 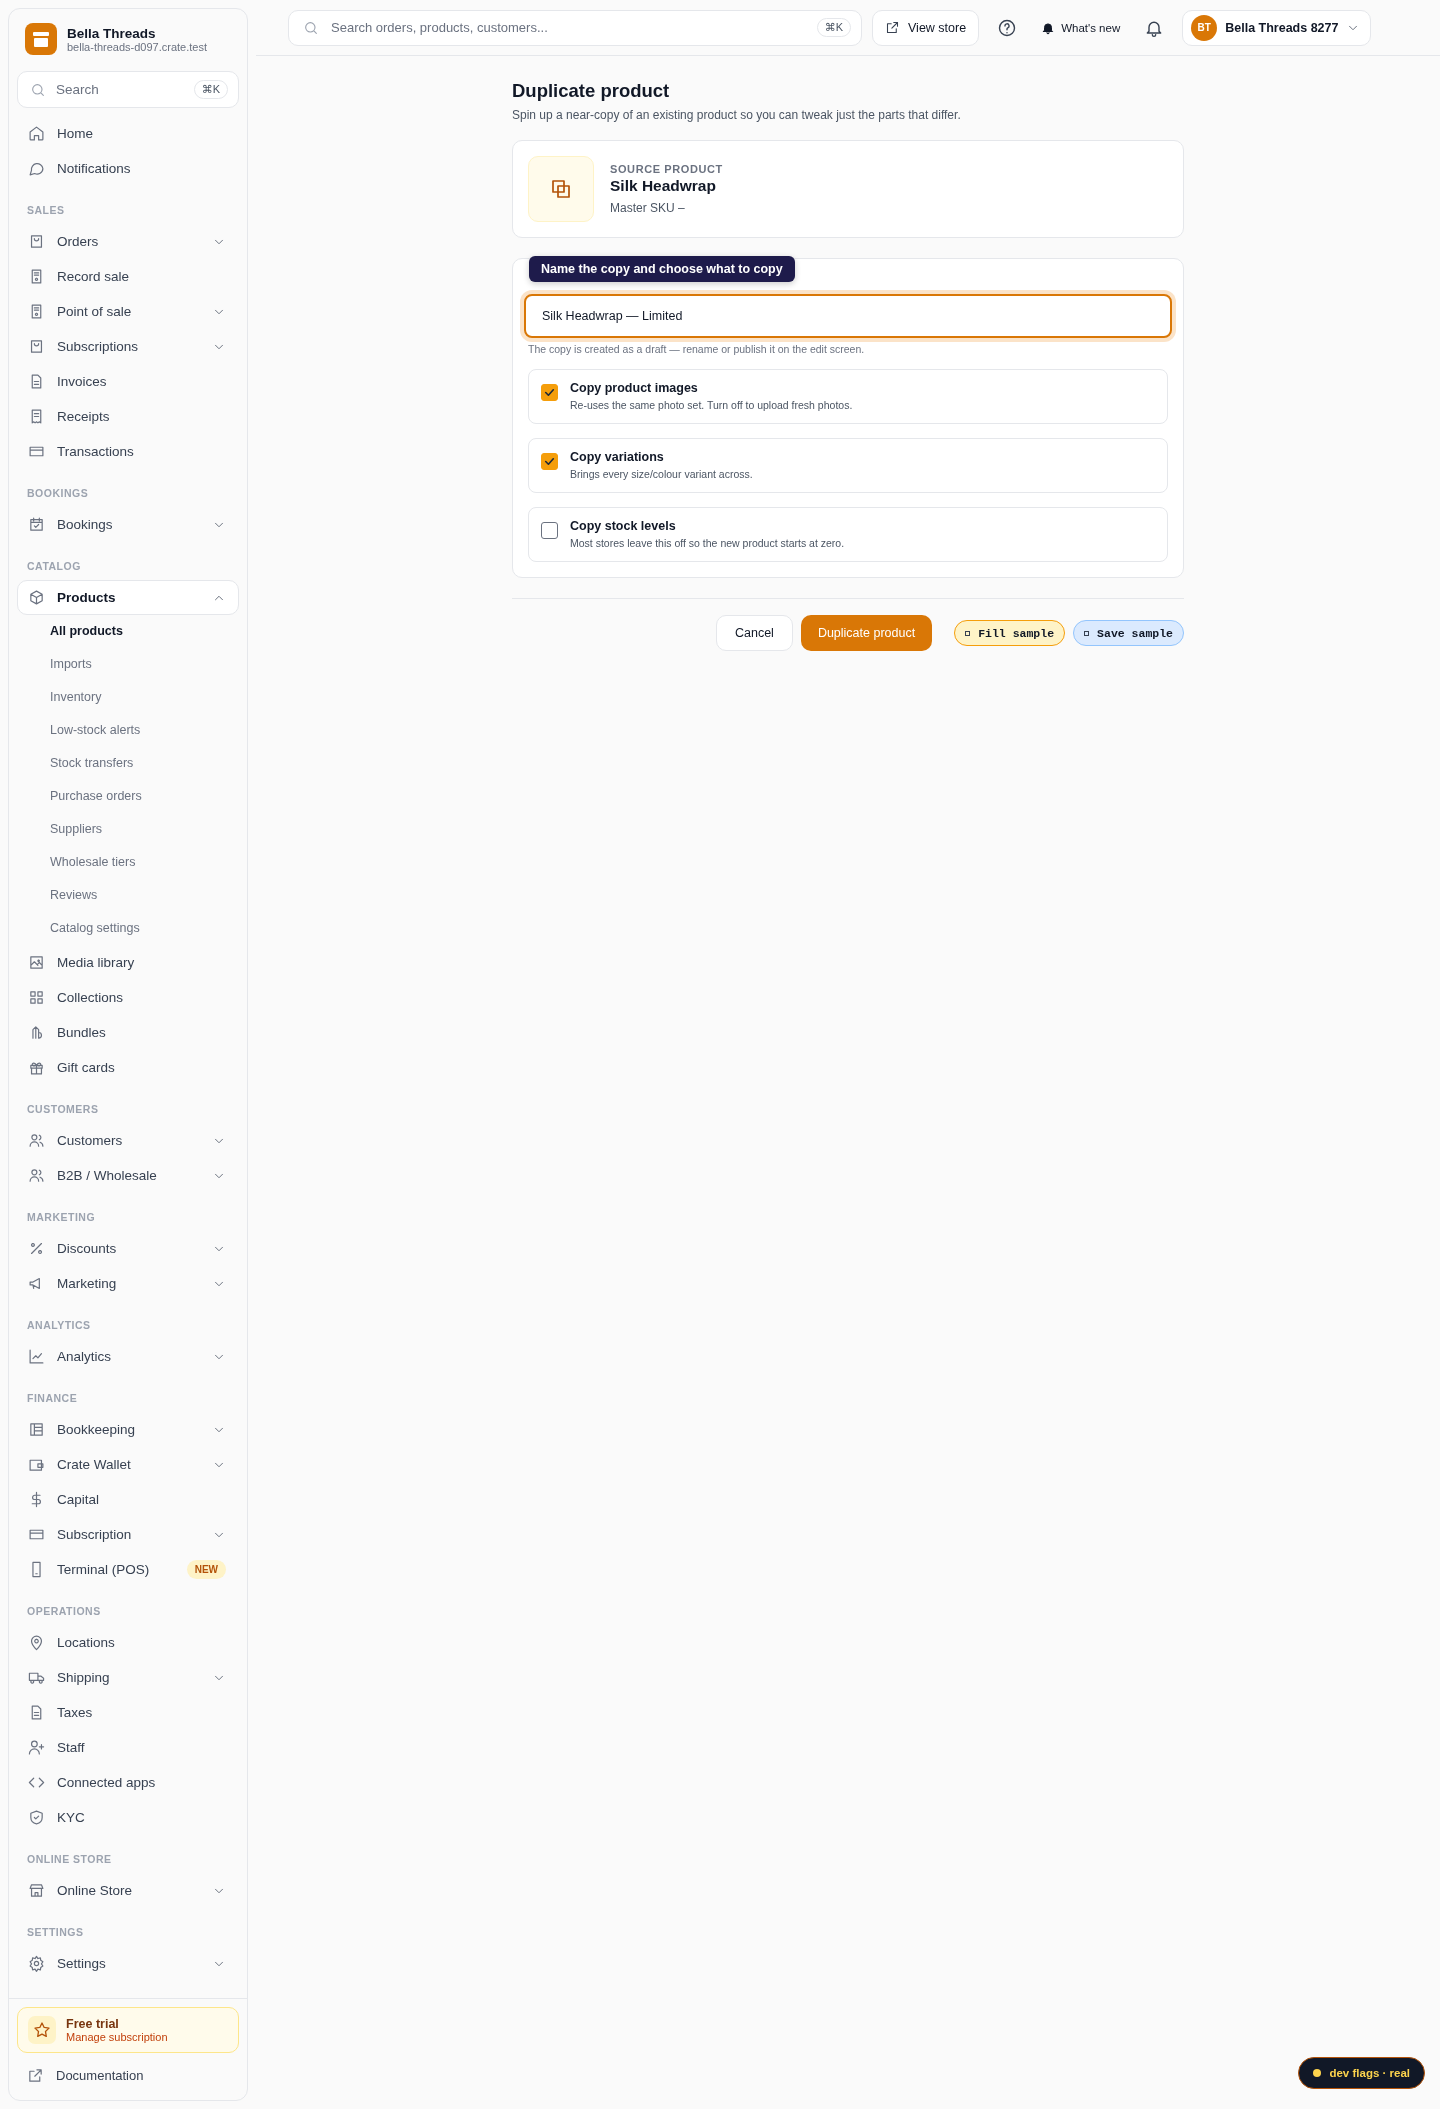 I want to click on help-icon, so click(x=1007, y=27).